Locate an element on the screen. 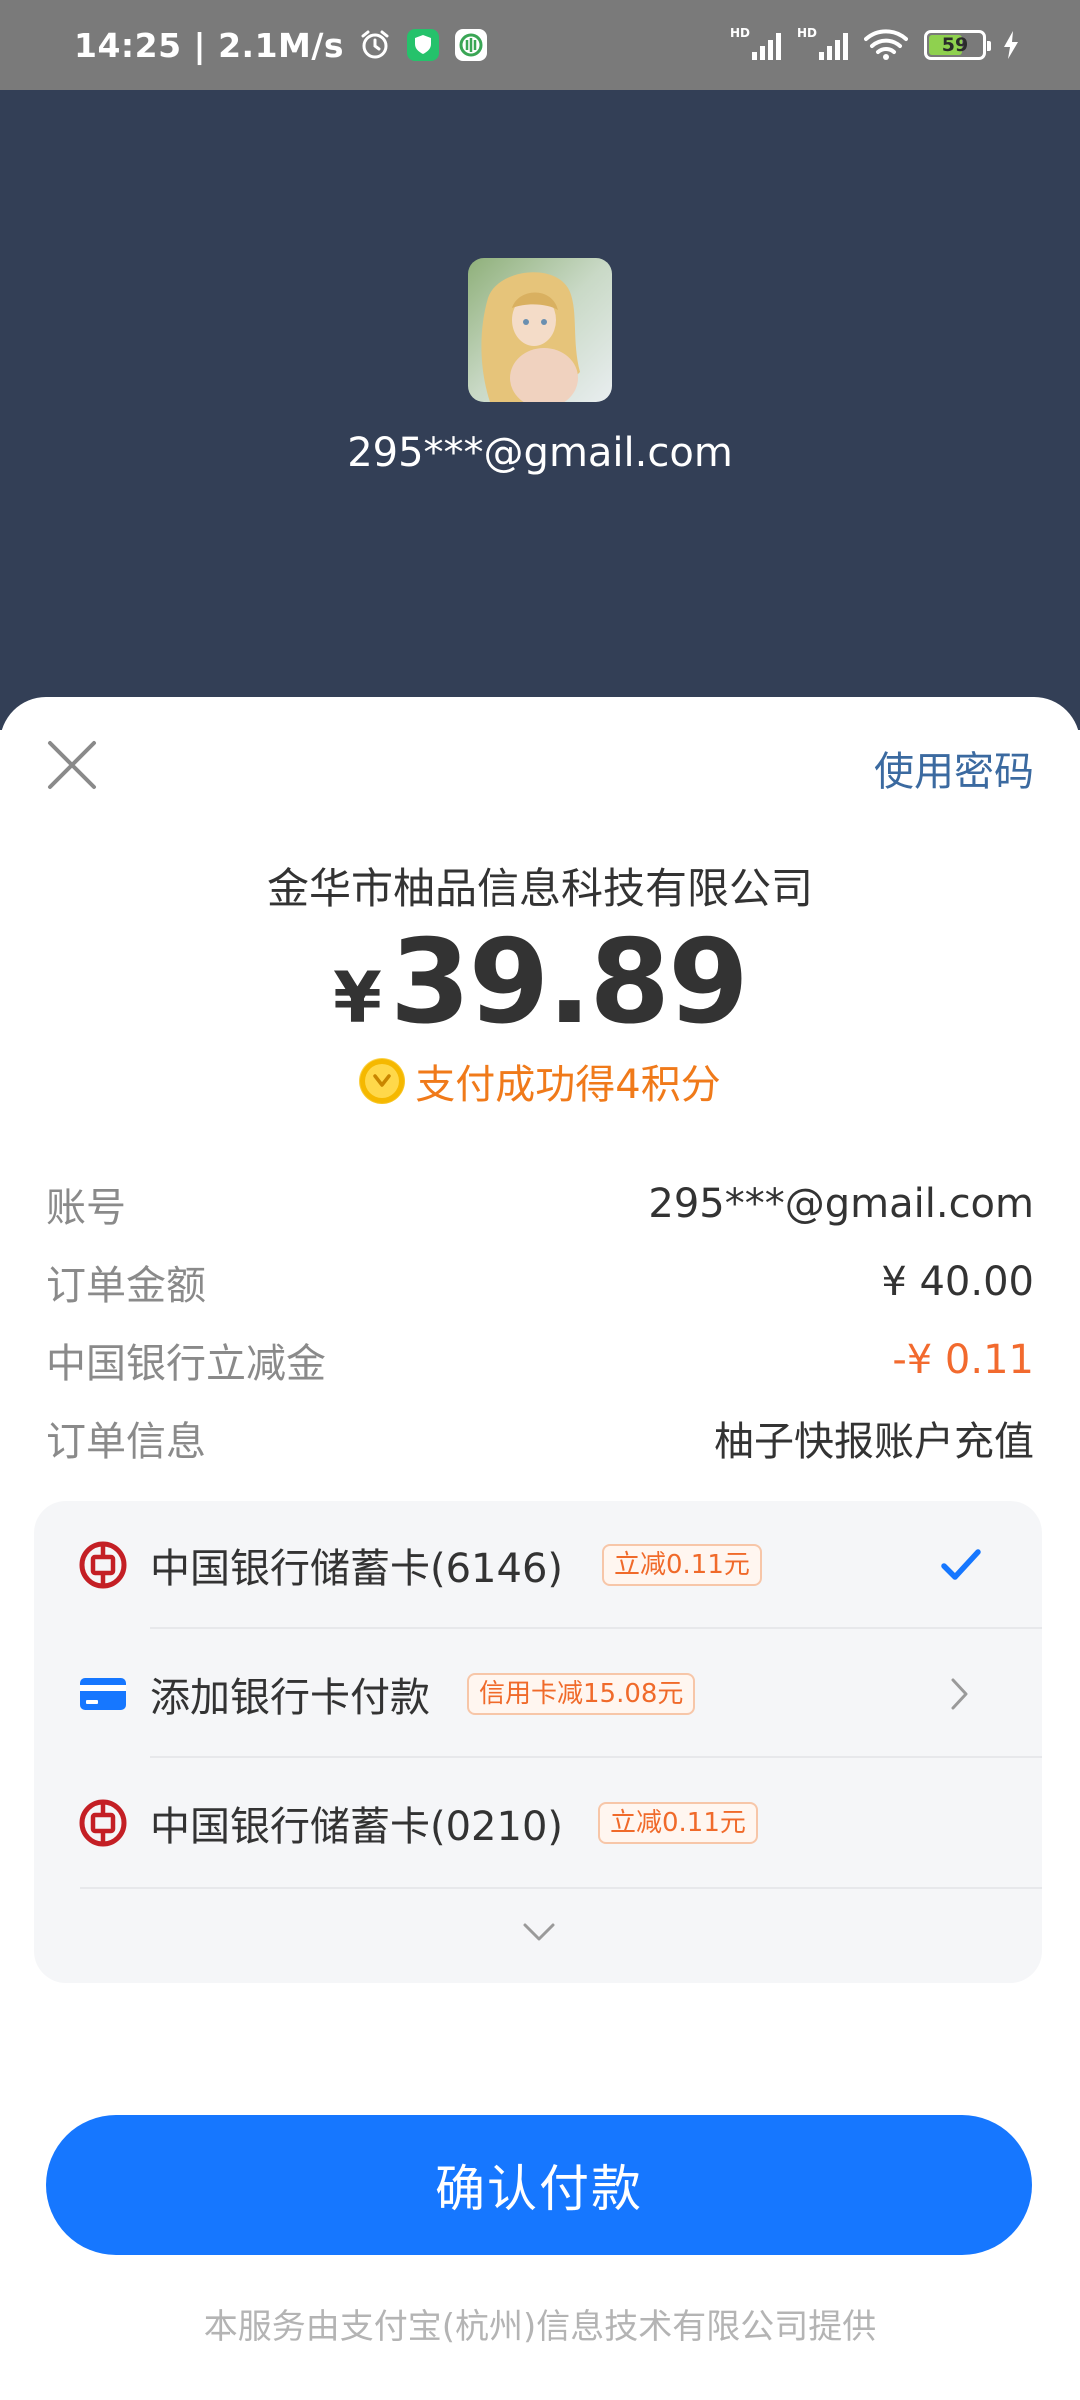 The image size is (1080, 2400). expand-more-methods is located at coordinates (538, 1935).